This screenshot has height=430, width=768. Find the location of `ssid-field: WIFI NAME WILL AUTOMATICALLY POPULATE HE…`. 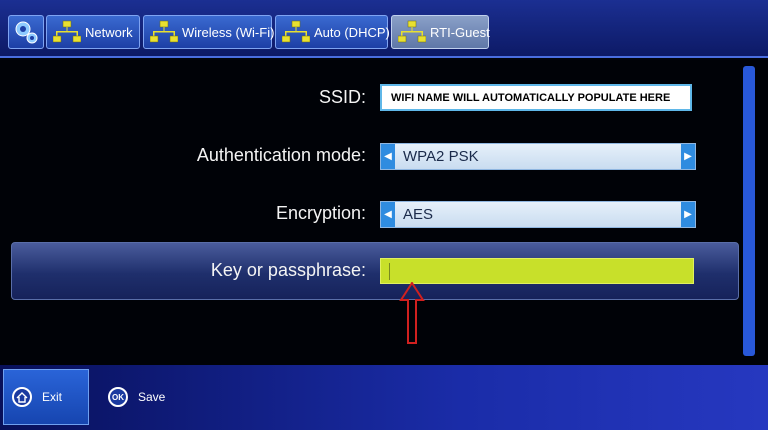

ssid-field: WIFI NAME WILL AUTOMATICALLY POPULATE HE… is located at coordinates (536, 97).